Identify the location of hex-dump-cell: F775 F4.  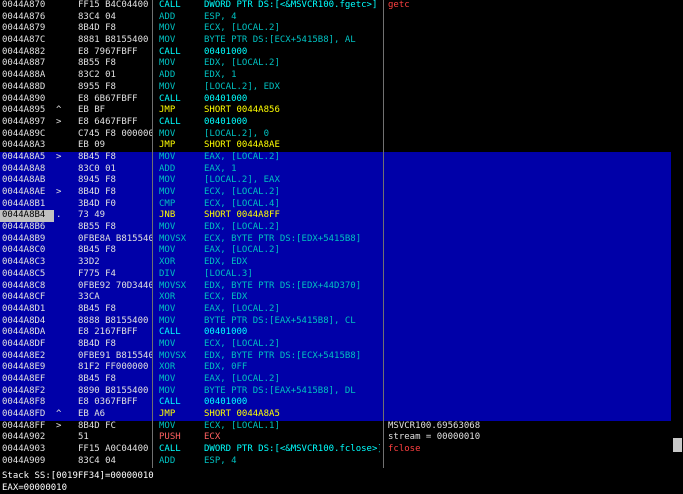
(97, 273).